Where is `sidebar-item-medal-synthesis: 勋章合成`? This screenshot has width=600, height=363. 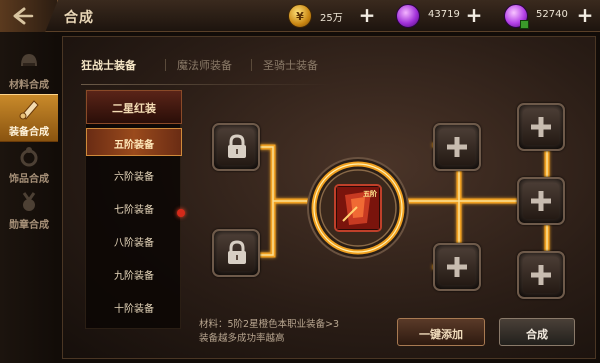
sidebar-item-medal-synthesis: 勋章合成 is located at coordinates (29, 212).